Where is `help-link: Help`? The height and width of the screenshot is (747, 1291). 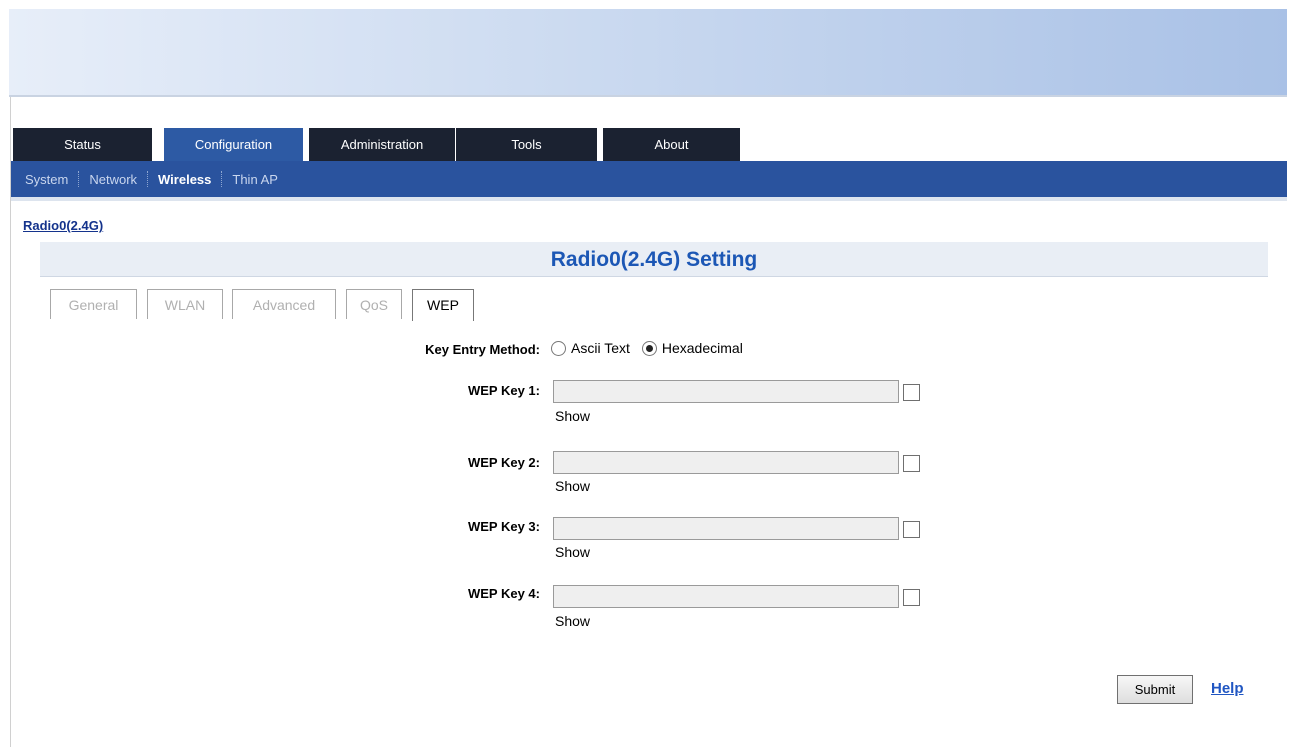
help-link: Help is located at coordinates (1227, 688).